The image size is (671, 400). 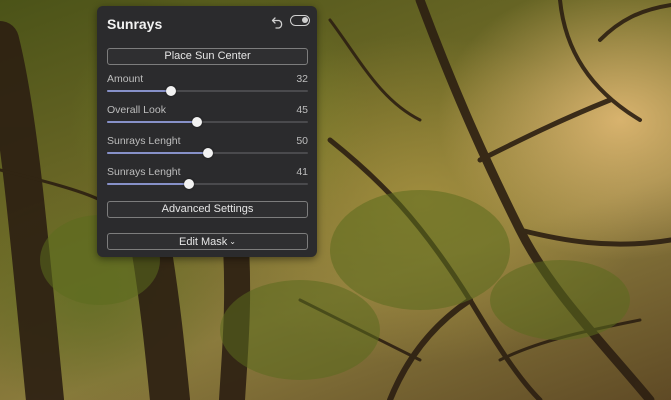 I want to click on sunrays-length-2-value: 41, so click(x=302, y=172).